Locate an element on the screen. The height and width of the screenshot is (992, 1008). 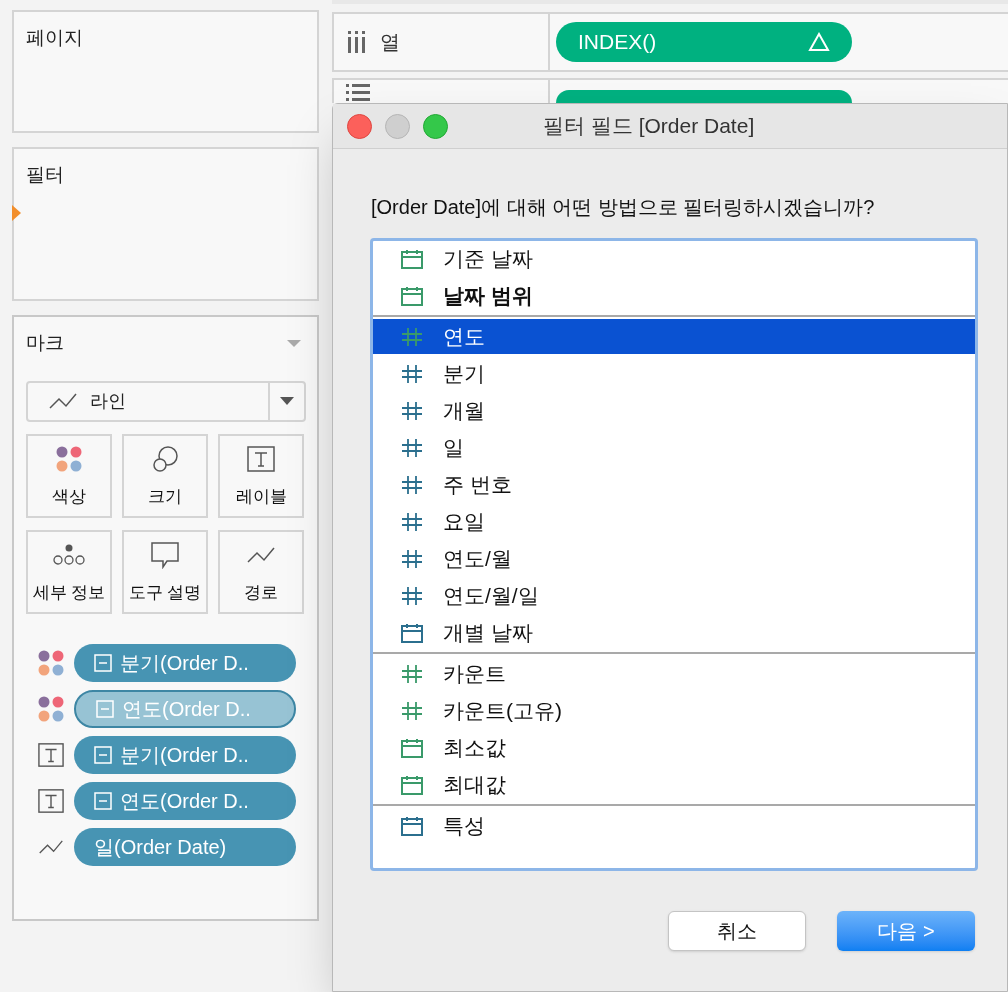
list-item: 연도/월/일 is located at coordinates (674, 595).